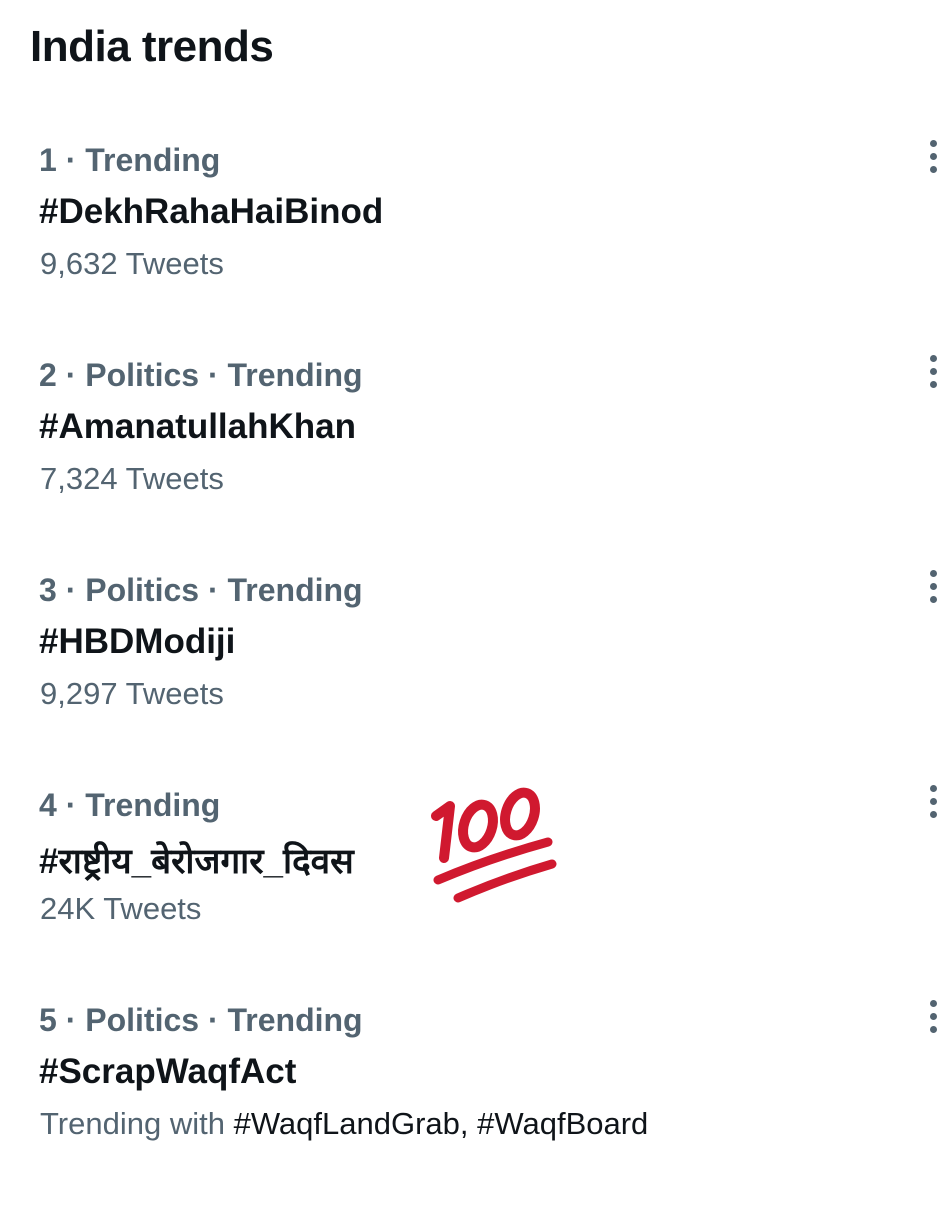  I want to click on trending-with: Trending with #WaqfLandGrab, #WaqfBoard, so click(344, 1124).